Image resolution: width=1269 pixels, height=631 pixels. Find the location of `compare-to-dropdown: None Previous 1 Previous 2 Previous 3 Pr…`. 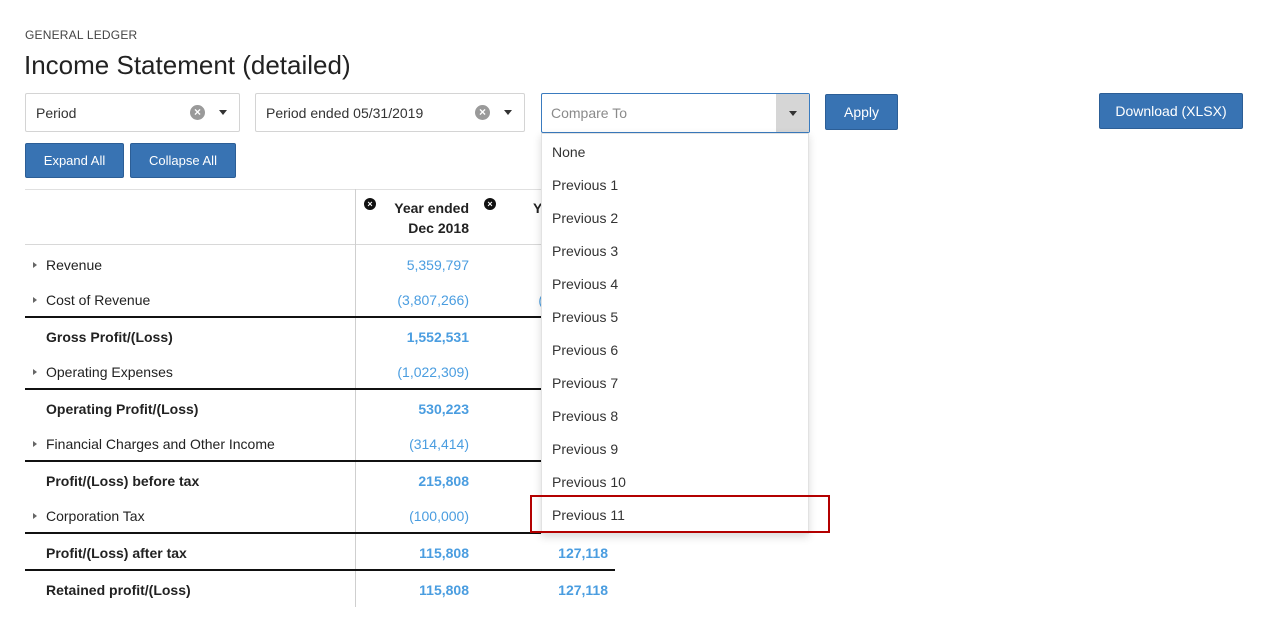

compare-to-dropdown: None Previous 1 Previous 2 Previous 3 Pr… is located at coordinates (675, 333).